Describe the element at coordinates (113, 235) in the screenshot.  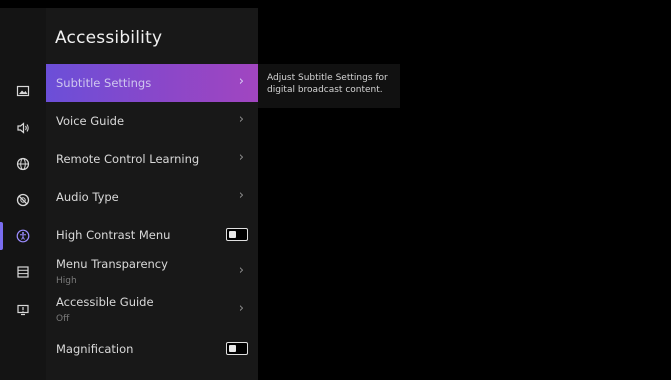
I see `menu-item-label: High Contrast Menu` at that location.